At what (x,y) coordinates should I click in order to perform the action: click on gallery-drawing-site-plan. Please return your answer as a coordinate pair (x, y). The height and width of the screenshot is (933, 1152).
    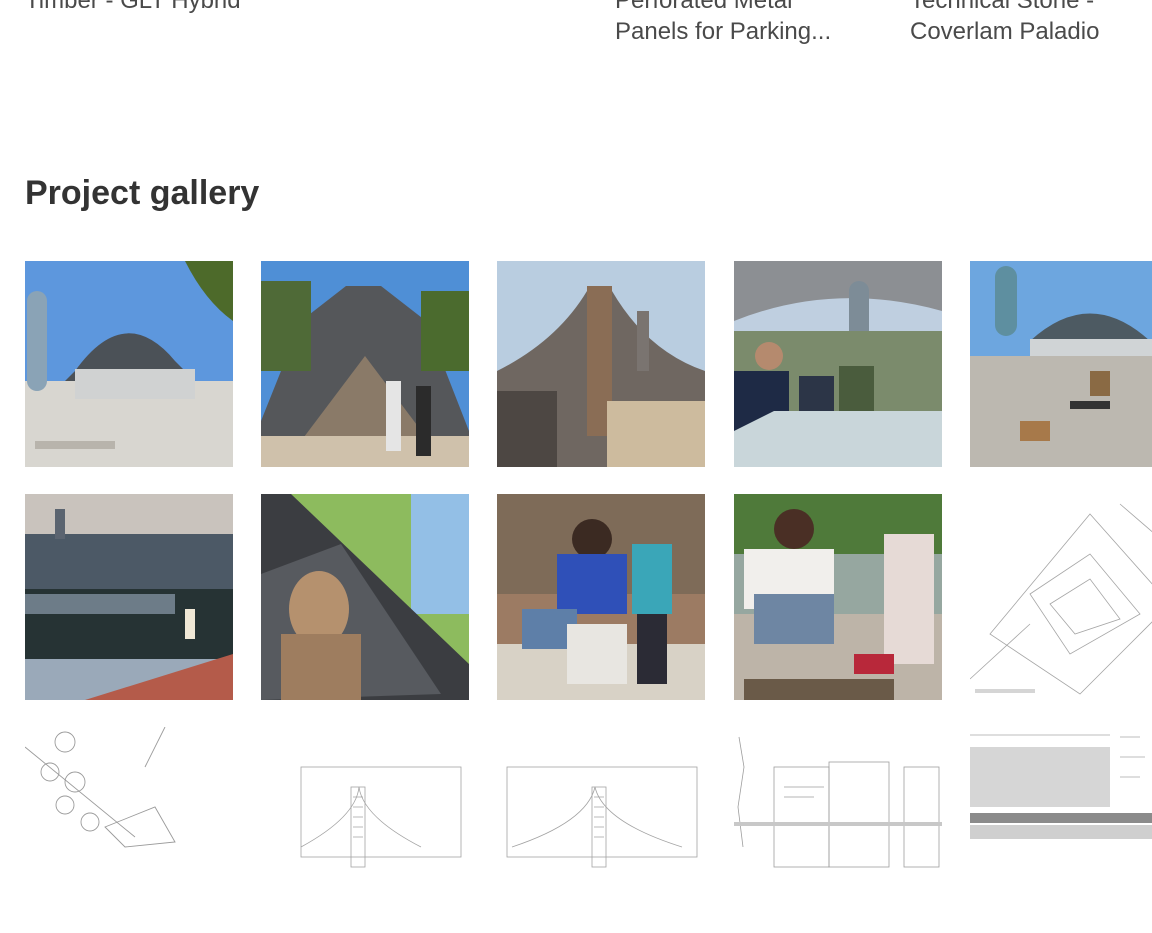
    Looking at the image, I should click on (1061, 597).